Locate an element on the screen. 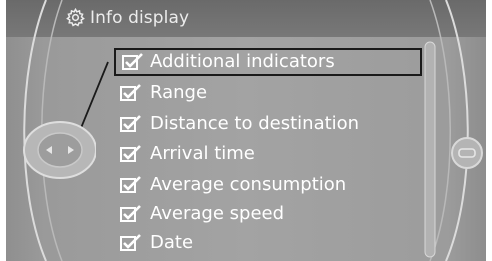 Image resolution: width=492 pixels, height=261 pixels. menu-item-range: Range is located at coordinates (268, 93).